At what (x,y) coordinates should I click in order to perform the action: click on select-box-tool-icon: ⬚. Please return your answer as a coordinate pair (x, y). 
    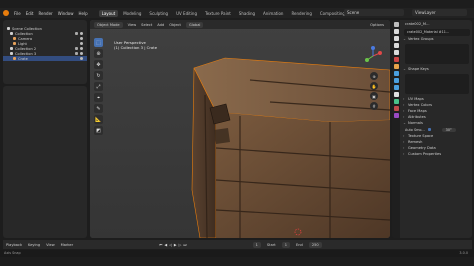
    Looking at the image, I should click on (98, 42).